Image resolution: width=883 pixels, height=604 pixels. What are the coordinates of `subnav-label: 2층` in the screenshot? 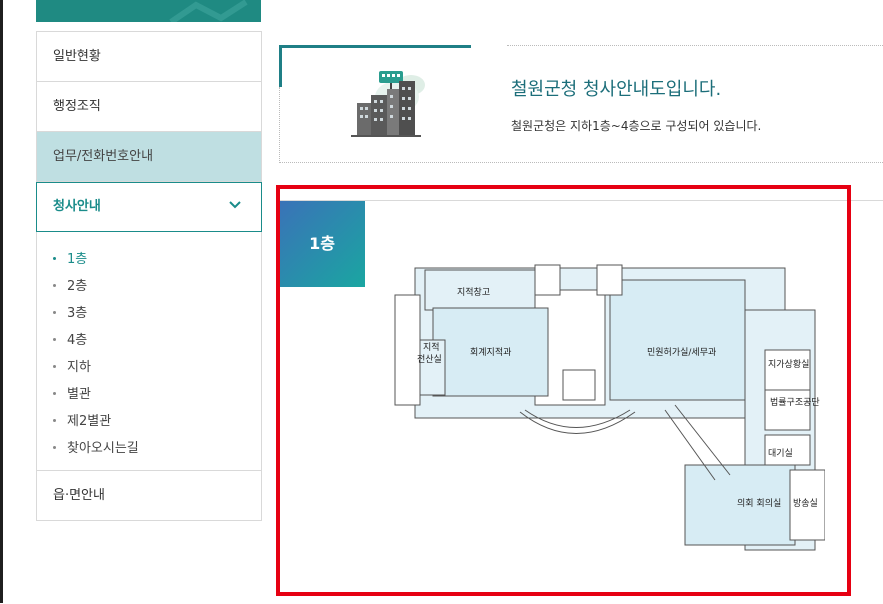 It's located at (77, 286).